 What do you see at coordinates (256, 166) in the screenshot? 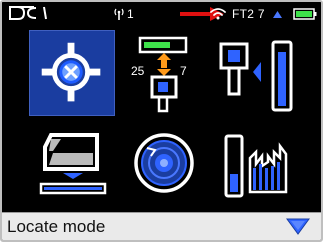
I see `frequency-optimizer-icon` at bounding box center [256, 166].